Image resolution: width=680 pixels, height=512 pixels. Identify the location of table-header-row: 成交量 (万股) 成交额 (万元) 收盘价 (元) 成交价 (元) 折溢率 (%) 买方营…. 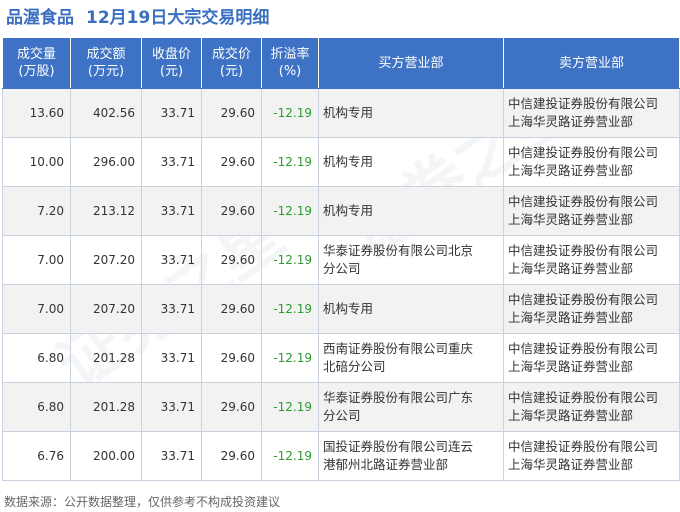
(341, 63).